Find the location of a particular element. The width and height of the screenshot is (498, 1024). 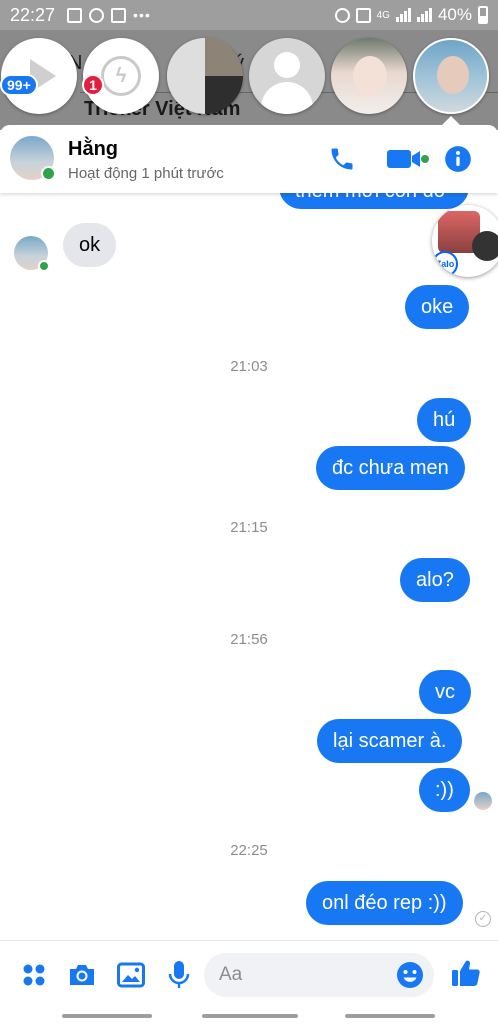

system-navigation-bar is located at coordinates (249, 1016).